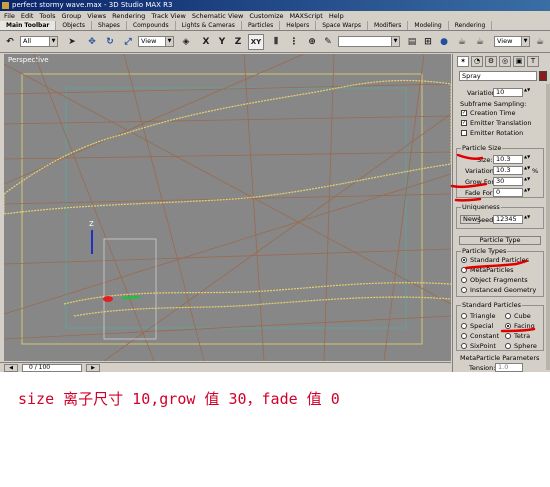 This screenshot has height=487, width=550. What do you see at coordinates (218, 16) in the screenshot?
I see `menu-schematic-view: Schematic View` at bounding box center [218, 16].